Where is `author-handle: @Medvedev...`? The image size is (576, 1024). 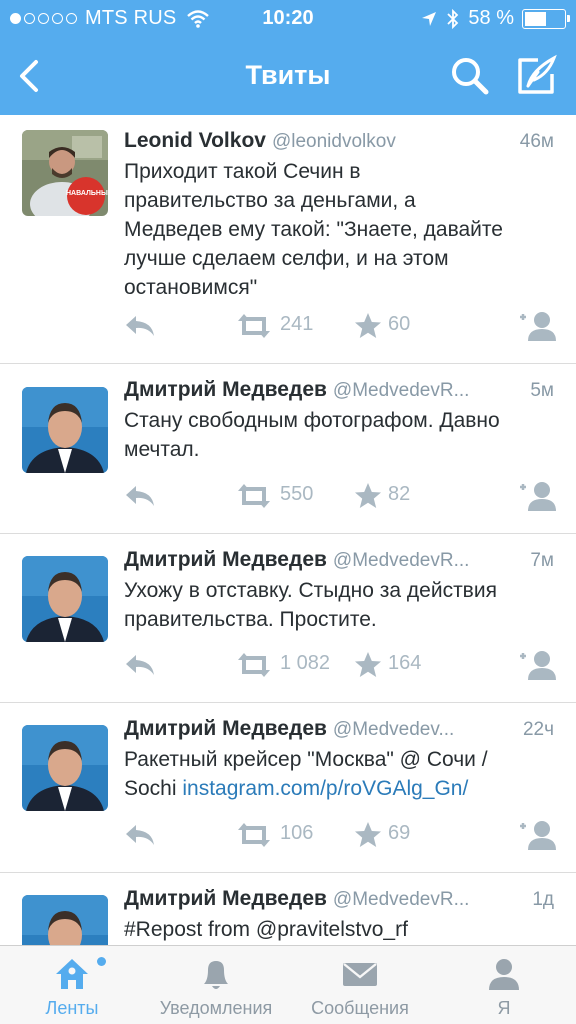
author-handle: @Medvedev... is located at coordinates (393, 729).